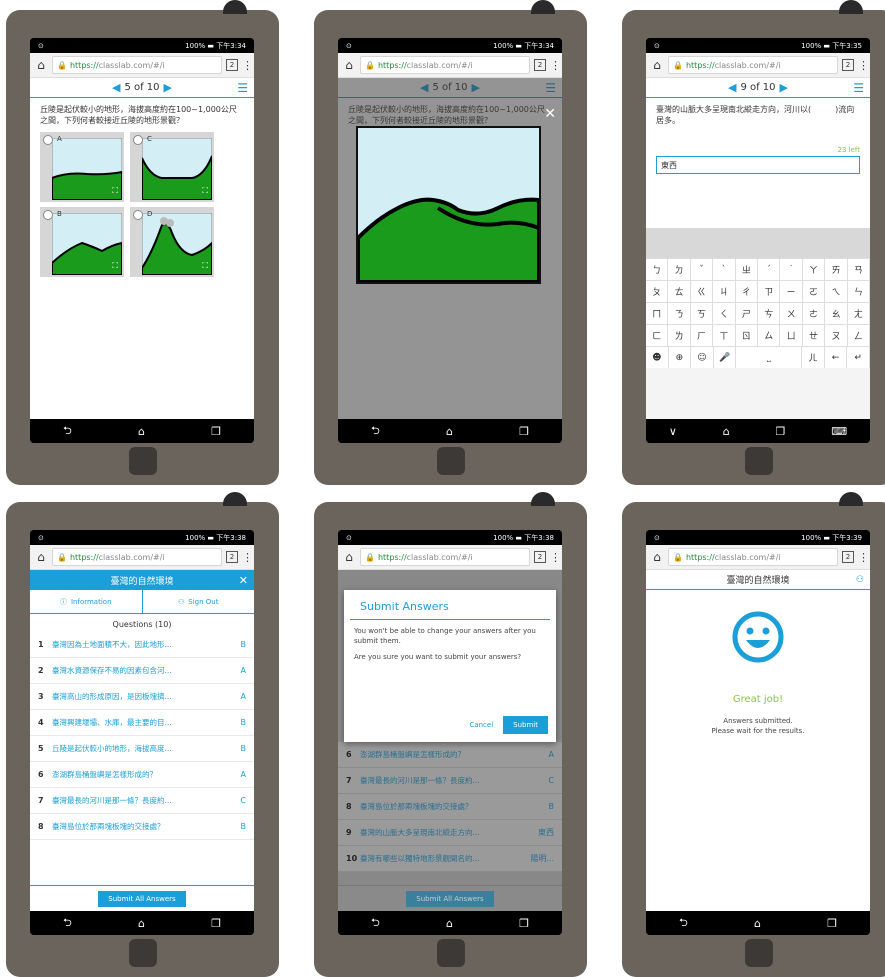 The image size is (885, 977). I want to click on key: ㄚ, so click(814, 269).